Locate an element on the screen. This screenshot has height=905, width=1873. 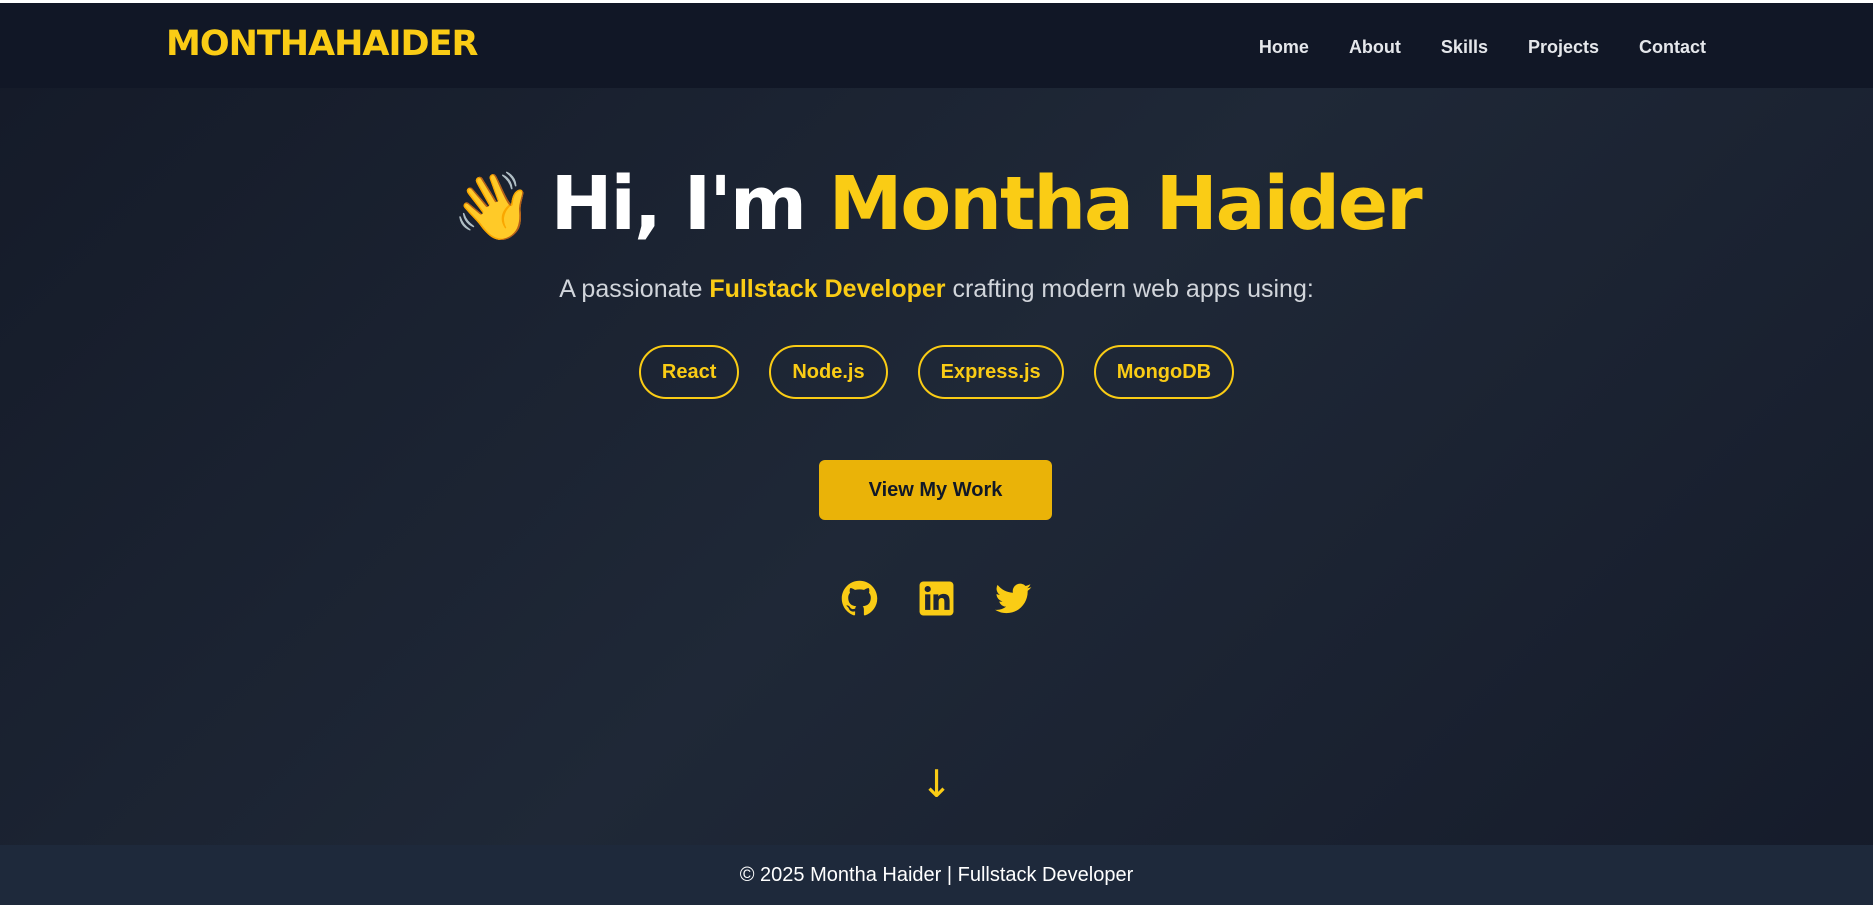
tech-pill-nodejs: Node.js is located at coordinates (828, 372).